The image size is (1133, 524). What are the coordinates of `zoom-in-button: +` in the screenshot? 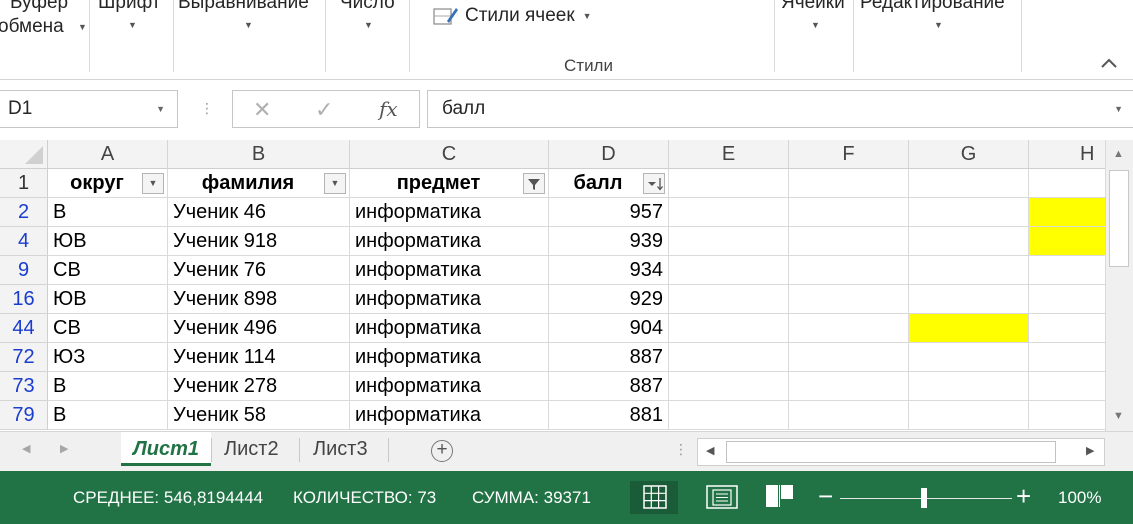 It's located at (1023, 496).